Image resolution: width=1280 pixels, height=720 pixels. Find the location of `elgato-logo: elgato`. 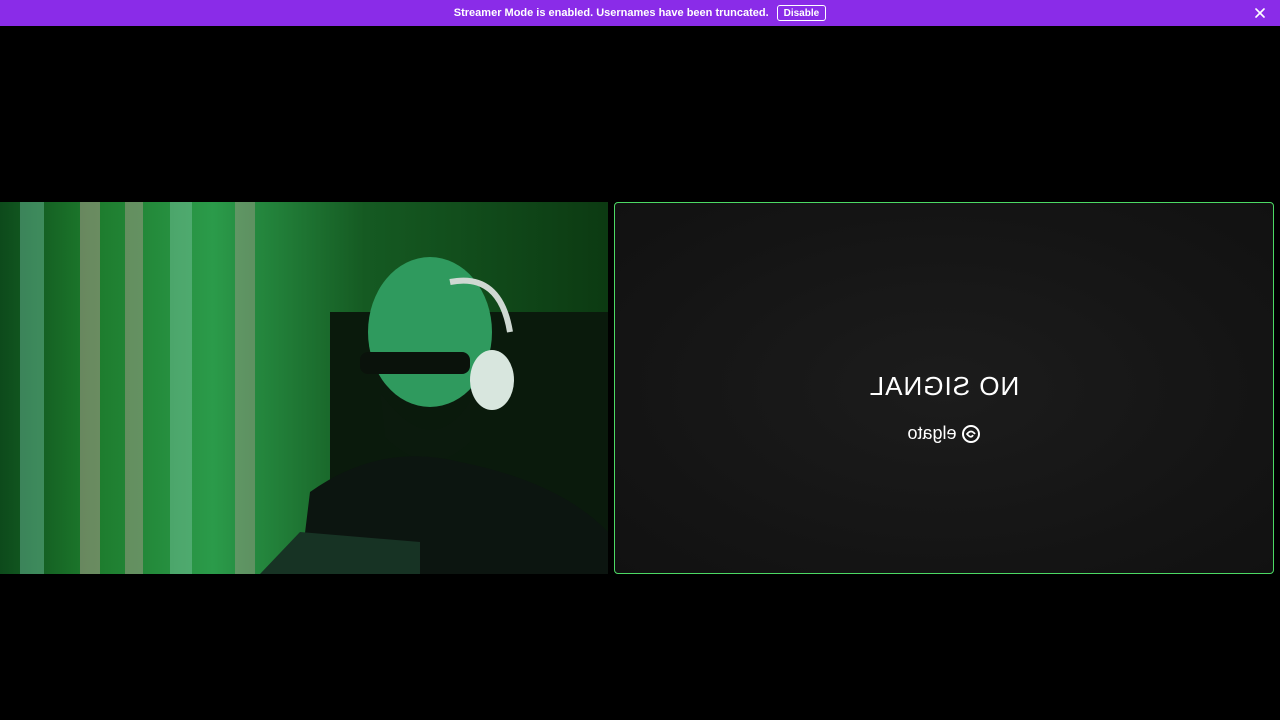

elgato-logo: elgato is located at coordinates (944, 433).